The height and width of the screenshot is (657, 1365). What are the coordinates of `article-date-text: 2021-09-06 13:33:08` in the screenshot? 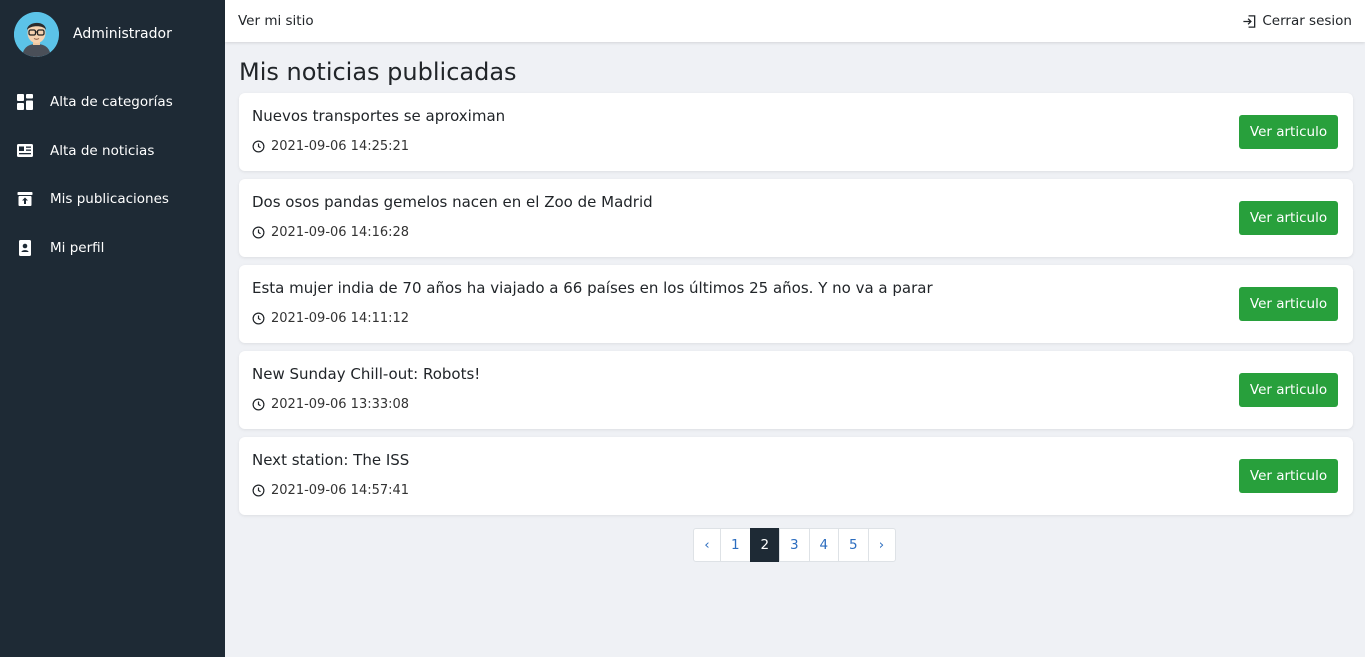 It's located at (340, 404).